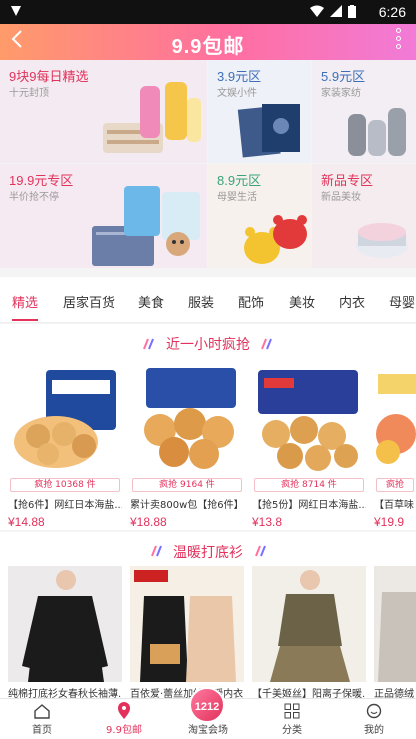  What do you see at coordinates (42, 730) in the screenshot?
I see `nav-label: 首页` at bounding box center [42, 730].